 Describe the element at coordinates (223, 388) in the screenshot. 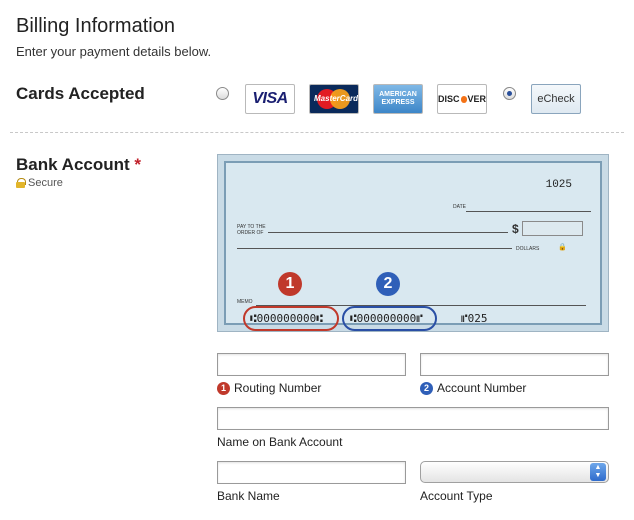

I see `routing-badge-icon: 1` at that location.